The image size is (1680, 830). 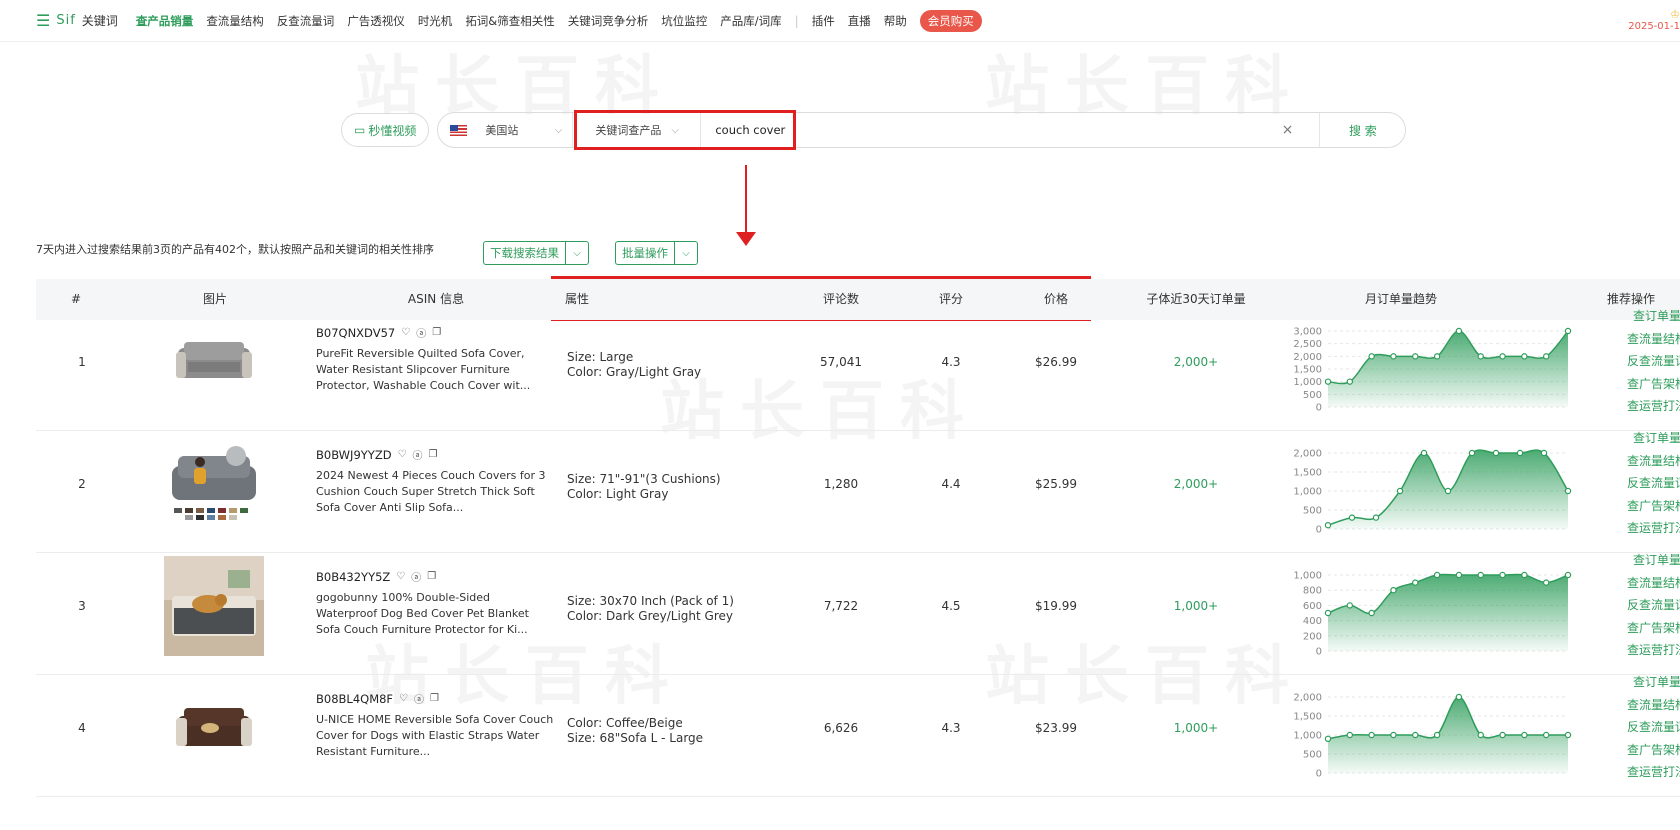 I want to click on nav-item-keyword-expansion: 拓词&筛查相关性, so click(x=509, y=21).